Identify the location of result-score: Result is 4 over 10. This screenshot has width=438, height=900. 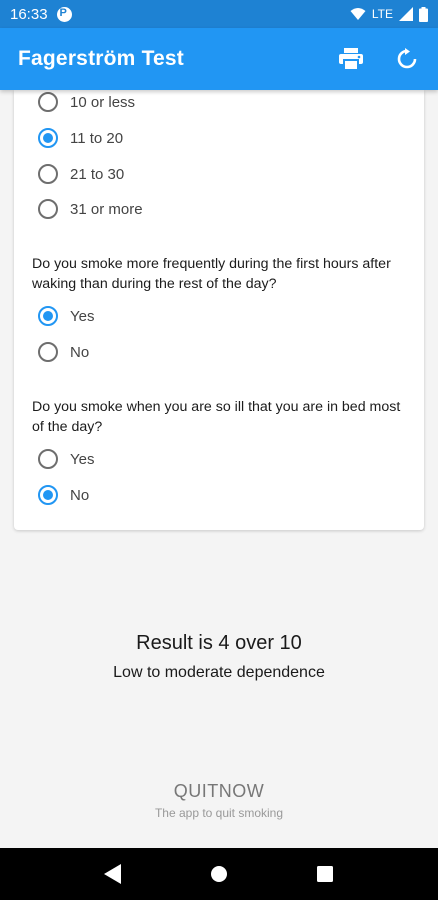
(219, 643).